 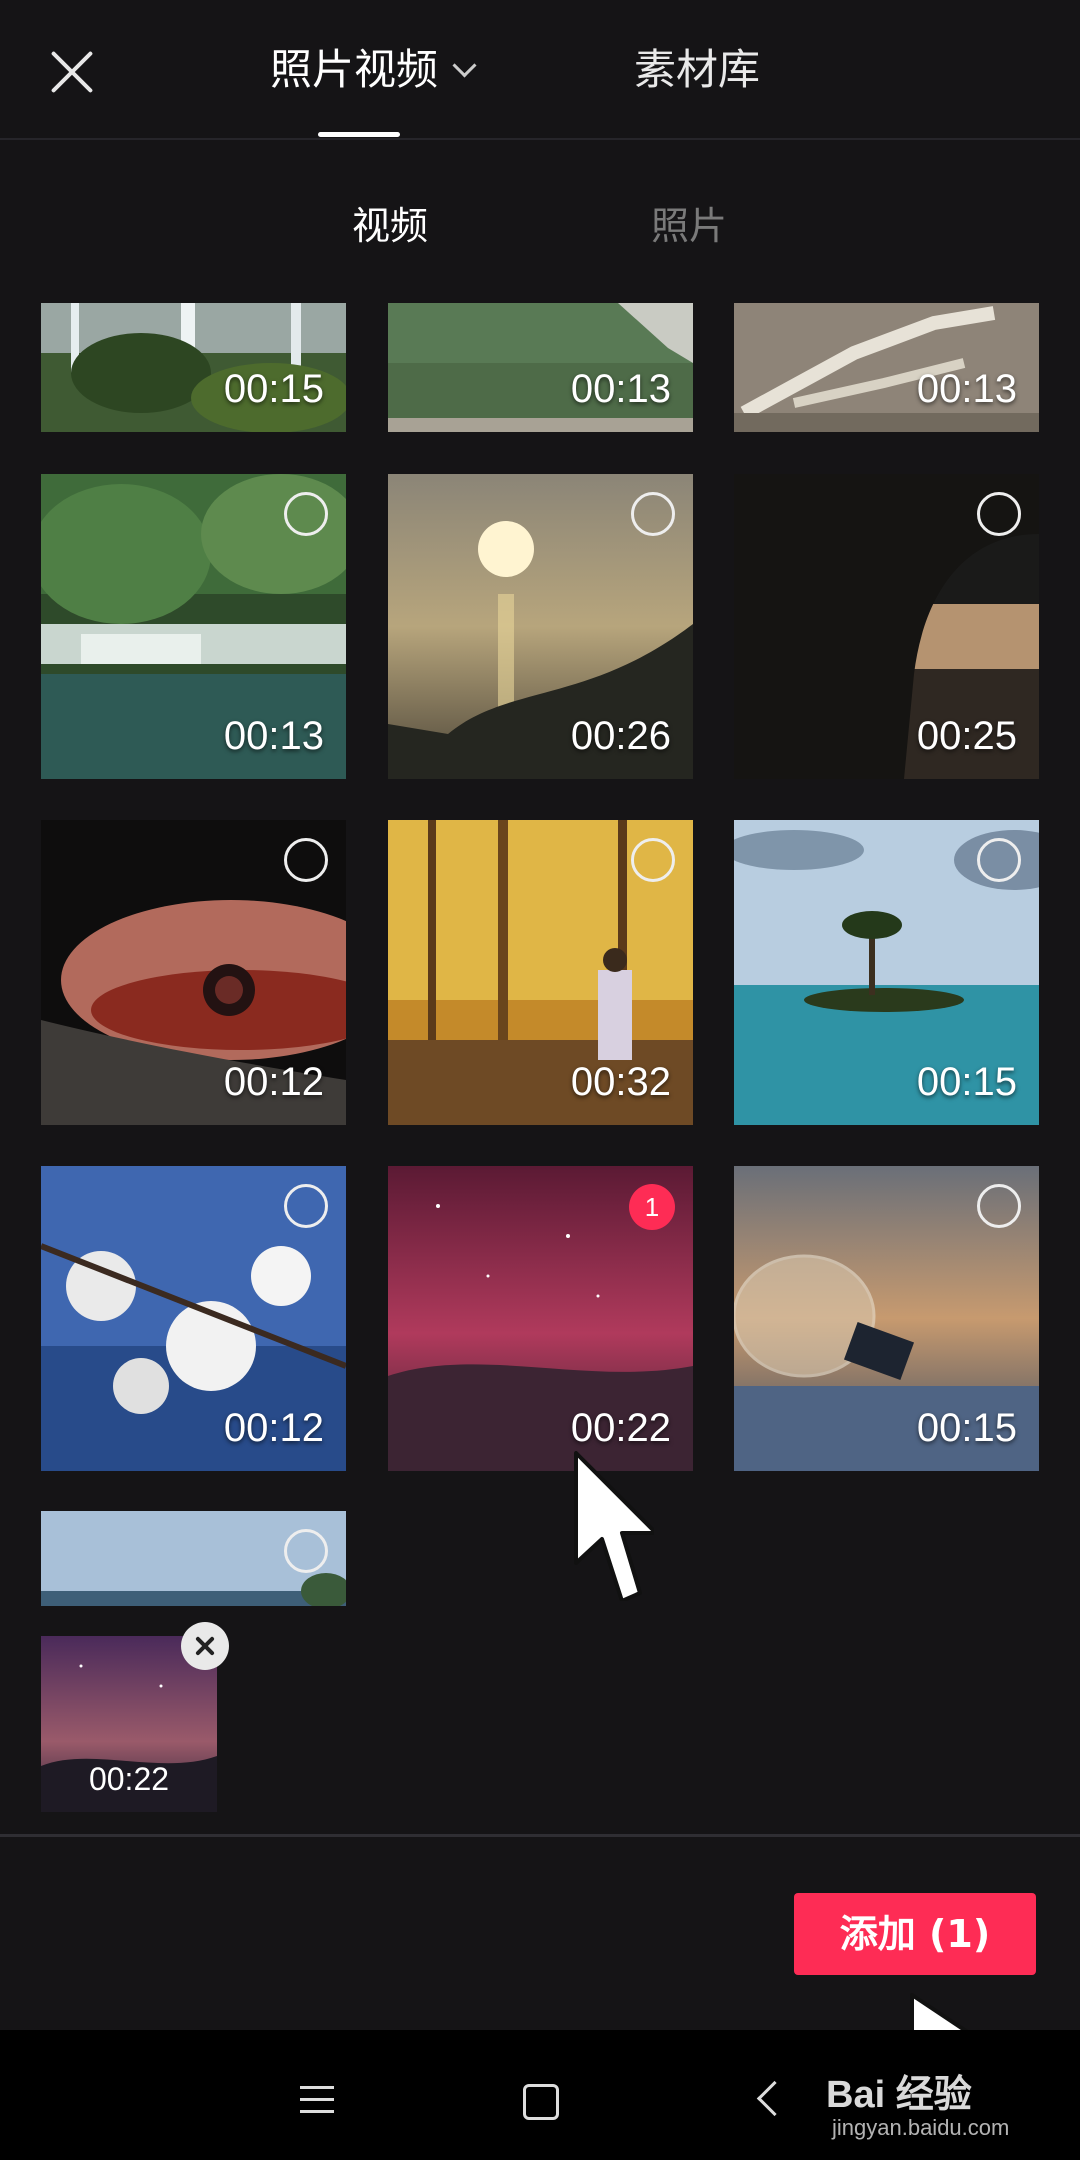 What do you see at coordinates (205, 1646) in the screenshot?
I see `remove-icon` at bounding box center [205, 1646].